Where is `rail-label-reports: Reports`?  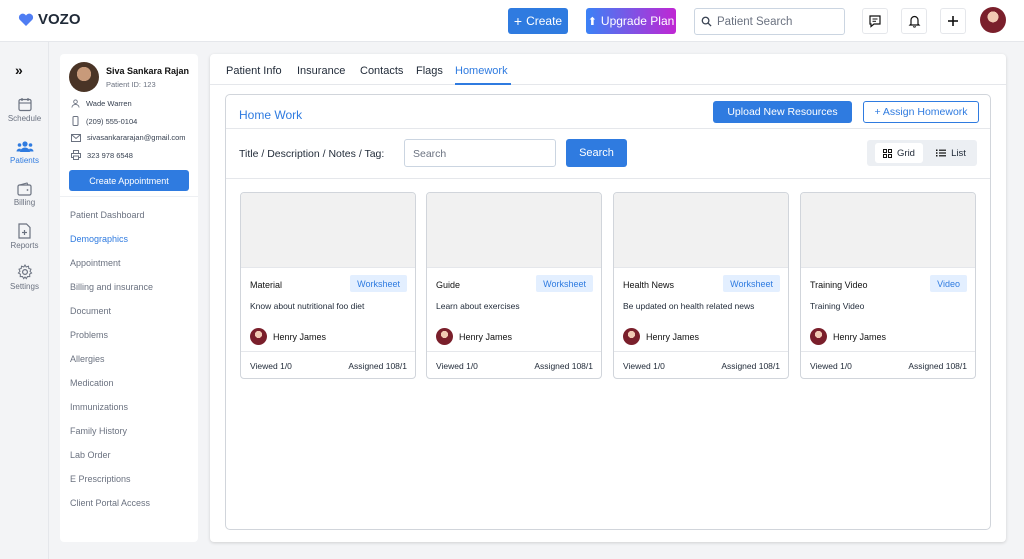
rail-label-reports: Reports is located at coordinates (24, 245).